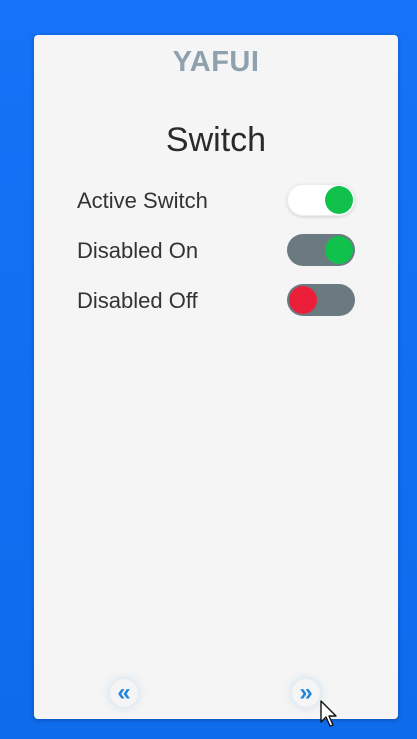 Image resolution: width=417 pixels, height=739 pixels. I want to click on switch-row-disabled-off: Disabled Off, so click(216, 300).